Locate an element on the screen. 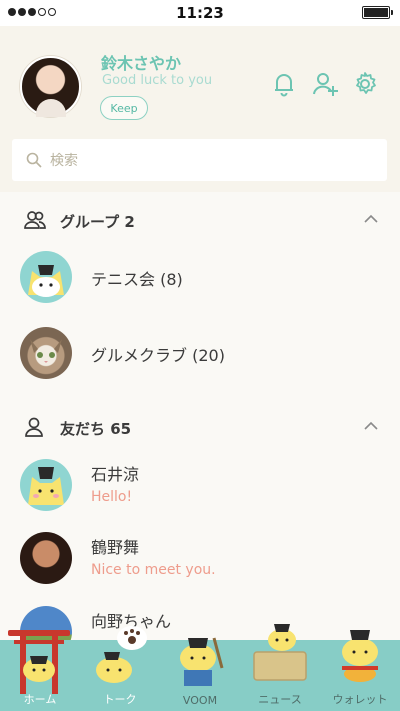 This screenshot has height=711, width=400. news-cat-icon is located at coordinates (280, 652).